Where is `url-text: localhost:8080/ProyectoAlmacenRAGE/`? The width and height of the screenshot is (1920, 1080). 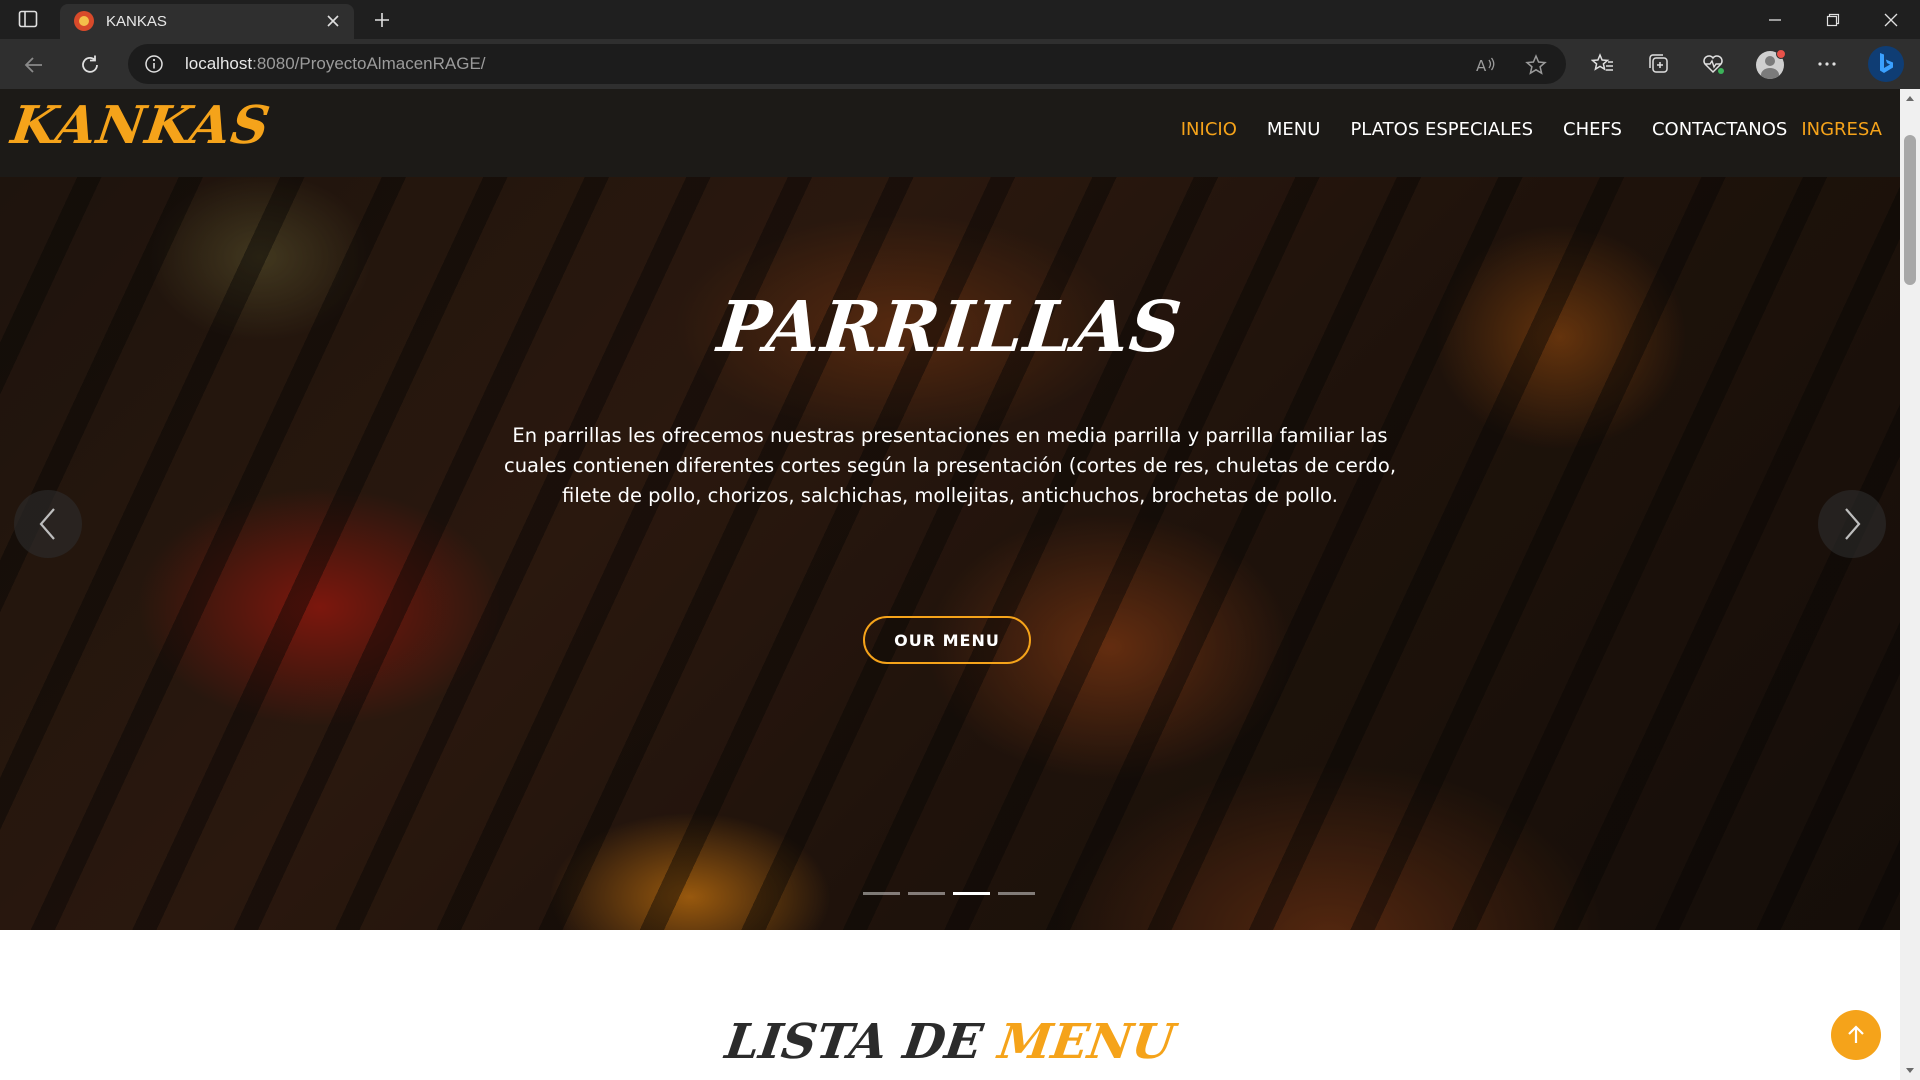 url-text: localhost:8080/ProyectoAlmacenRAGE/ is located at coordinates (335, 64).